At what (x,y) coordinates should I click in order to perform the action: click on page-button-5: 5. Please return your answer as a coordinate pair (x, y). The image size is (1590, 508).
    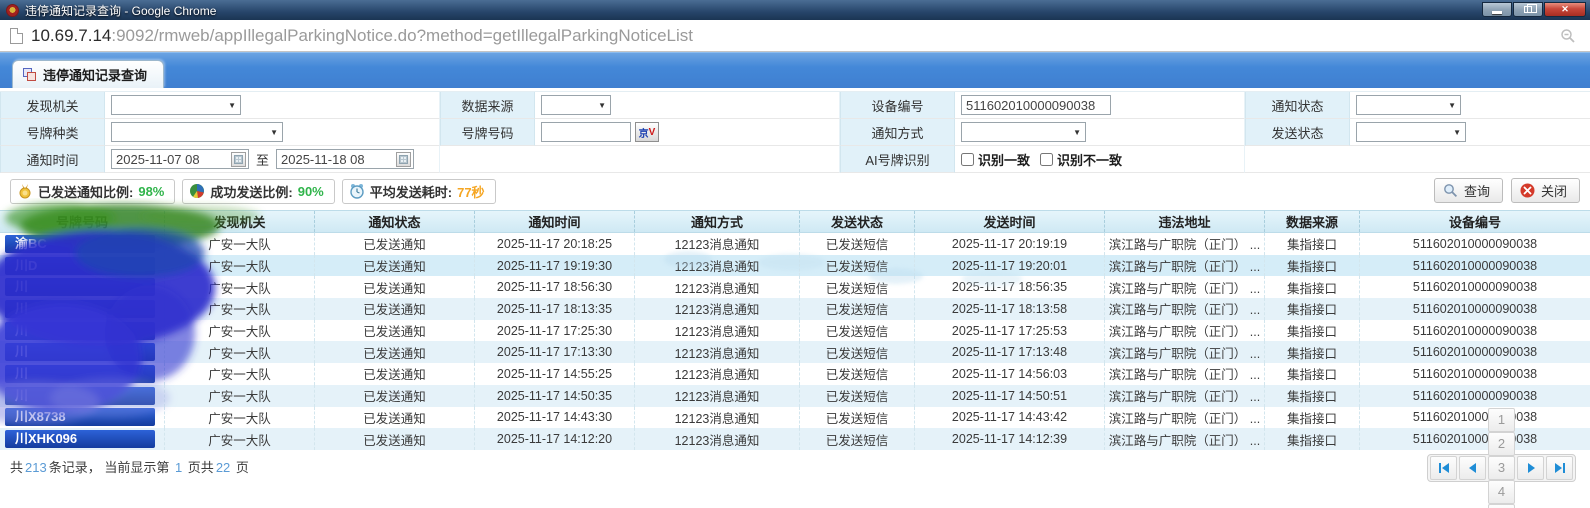
    Looking at the image, I should click on (1501, 505).